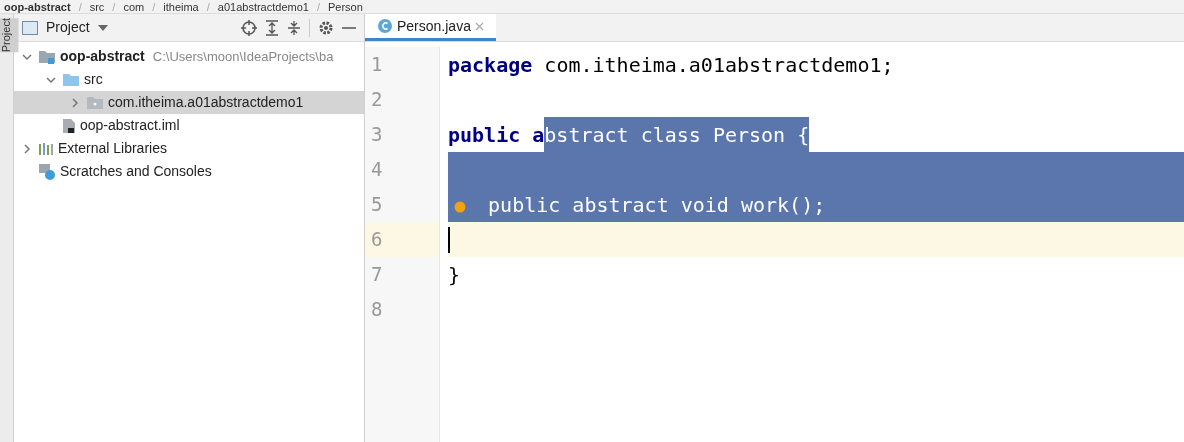 Image resolution: width=1184 pixels, height=442 pixels. Describe the element at coordinates (37, 7) in the screenshot. I see `breadcrumb-item: oop-abstract` at that location.